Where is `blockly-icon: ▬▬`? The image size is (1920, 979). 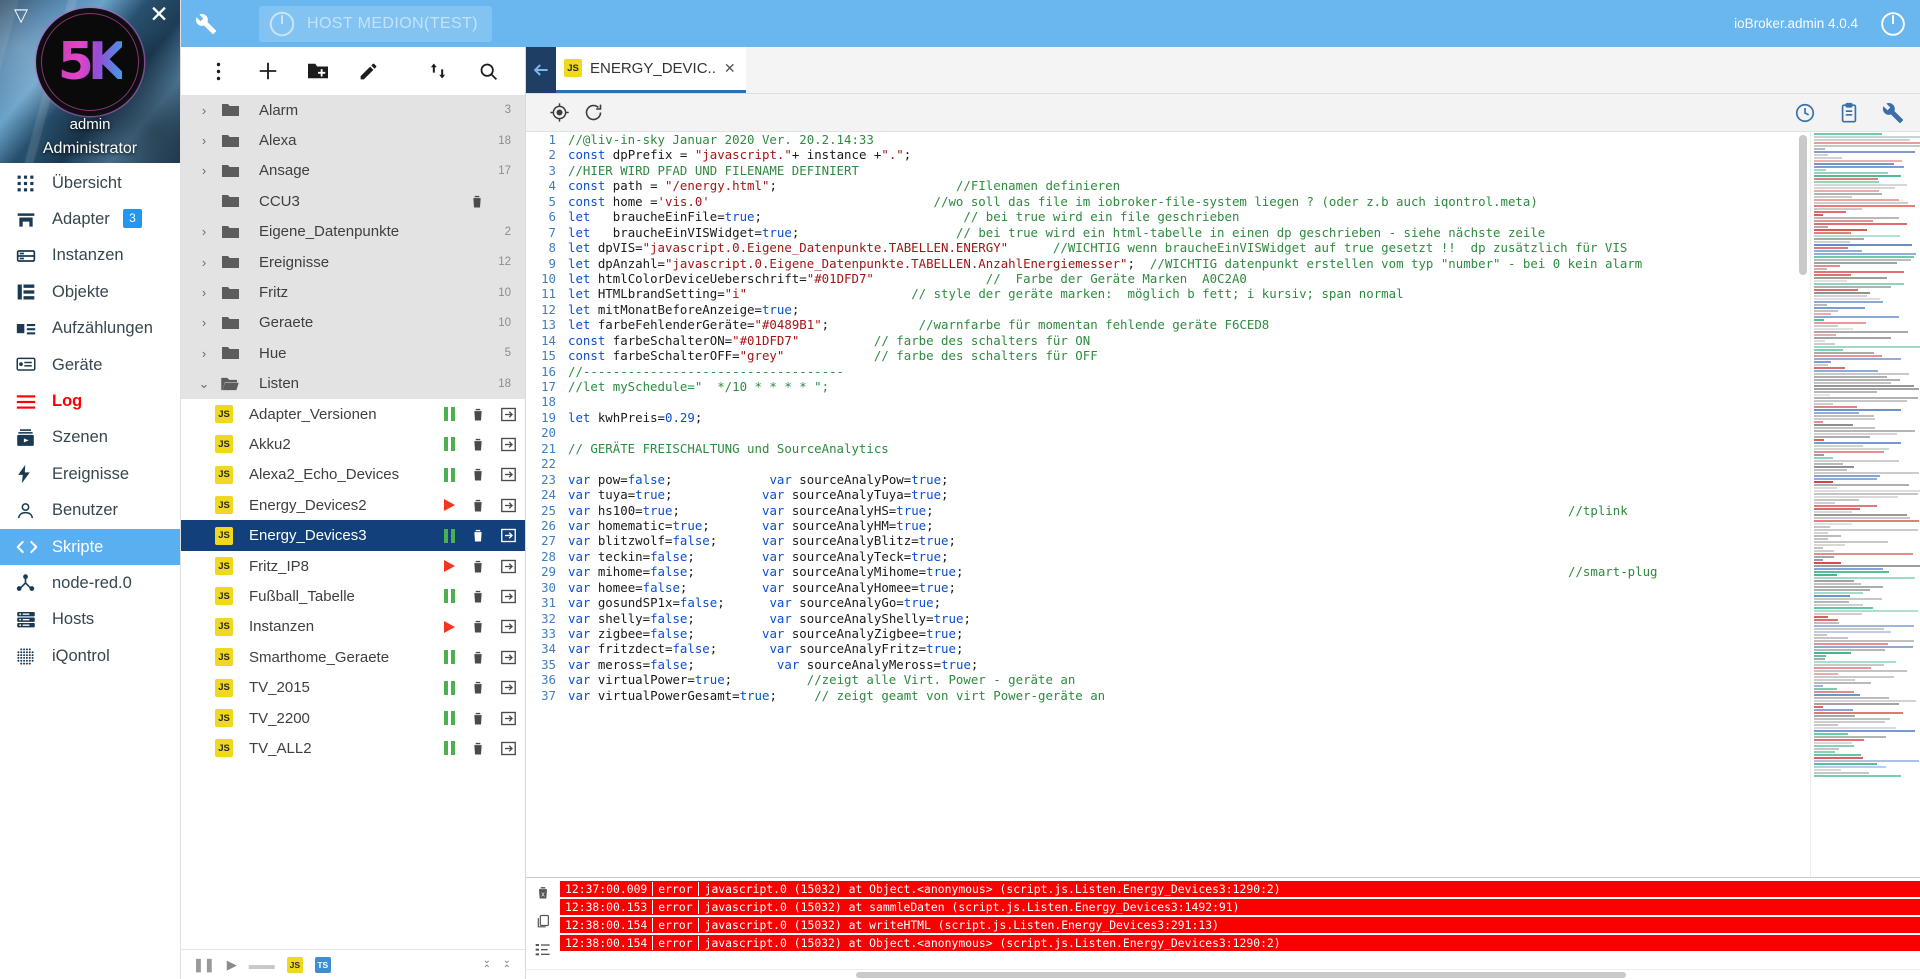 blockly-icon: ▬▬ is located at coordinates (262, 964).